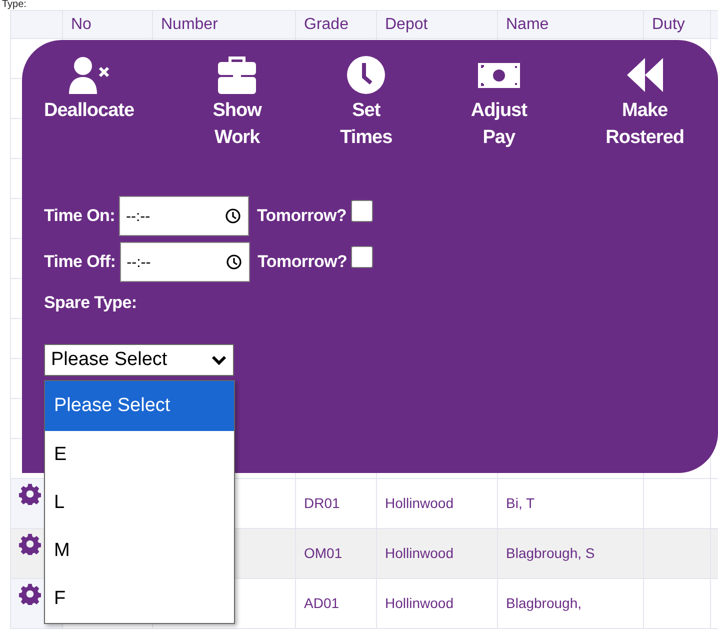  I want to click on column-header: No, so click(81, 24).